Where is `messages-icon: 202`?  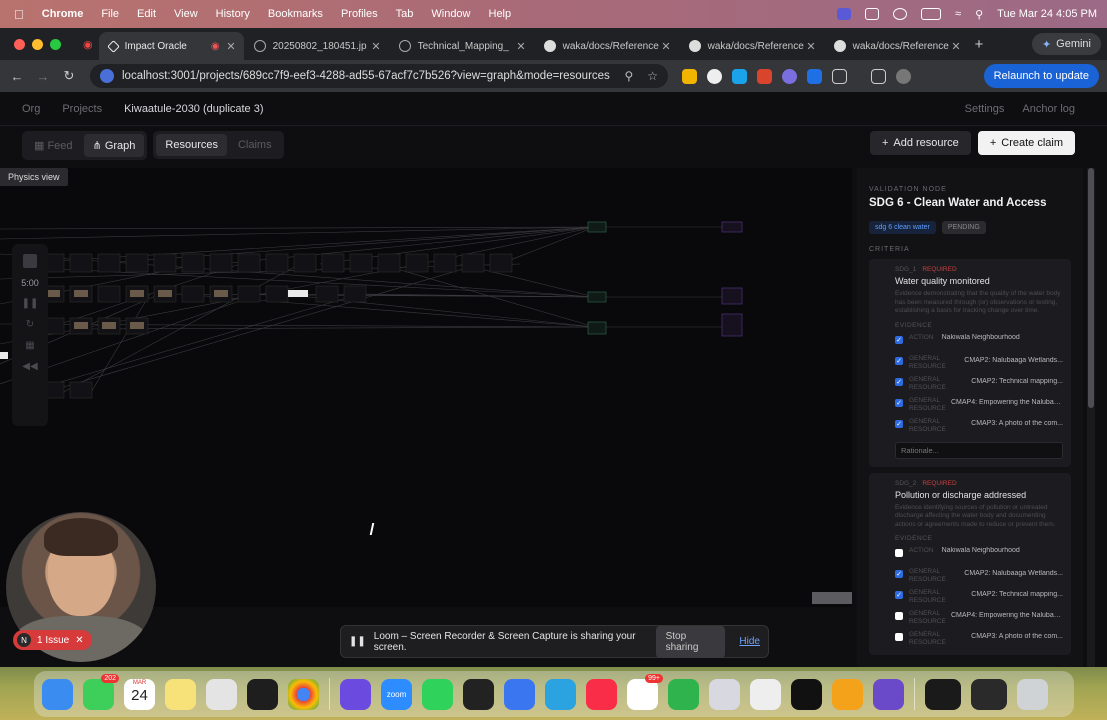
messages-icon: 202 is located at coordinates (101, 691).